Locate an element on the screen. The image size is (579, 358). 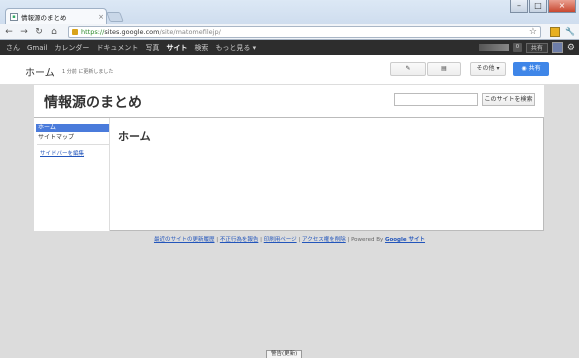
browser-tab: ▪ 情報源のまとめ × is located at coordinates (56, 16).